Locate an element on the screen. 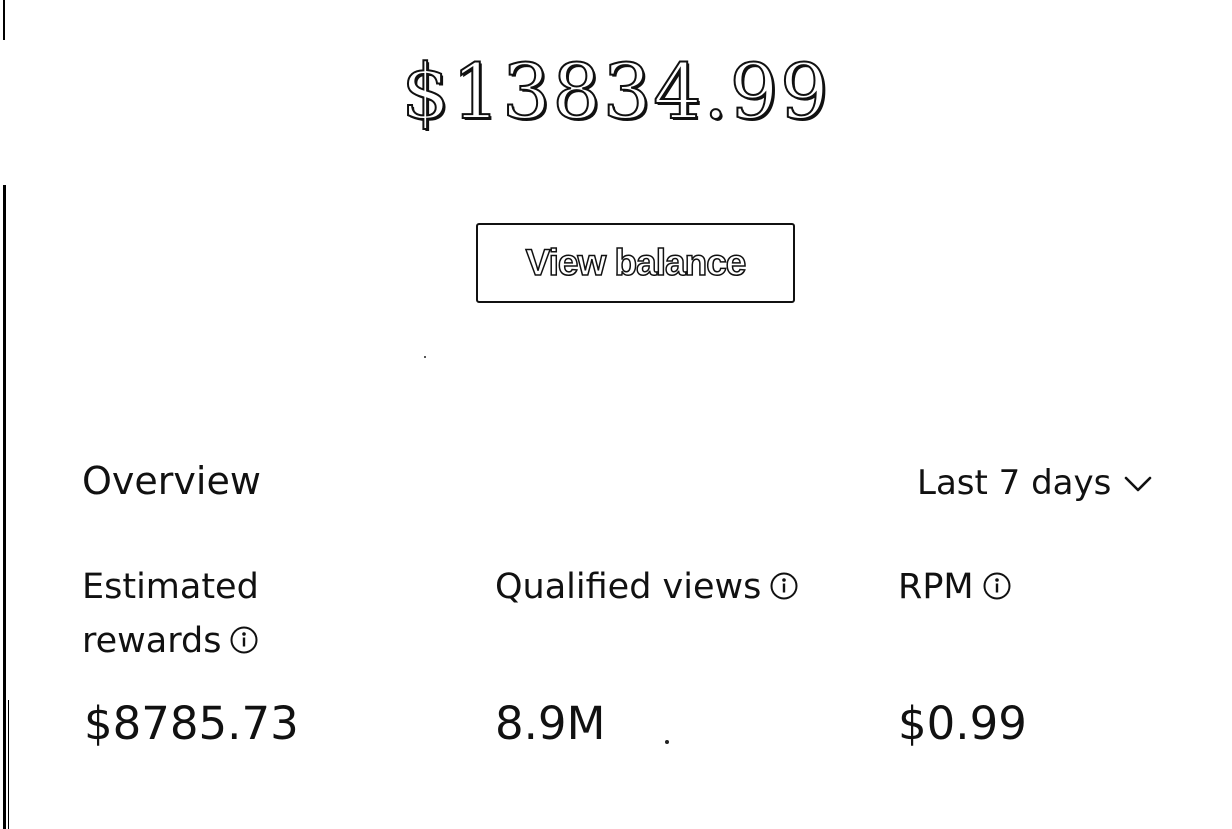 This screenshot has height=829, width=1232. metric-label-estimated-rewards: Estimated rewards is located at coordinates (247, 614).